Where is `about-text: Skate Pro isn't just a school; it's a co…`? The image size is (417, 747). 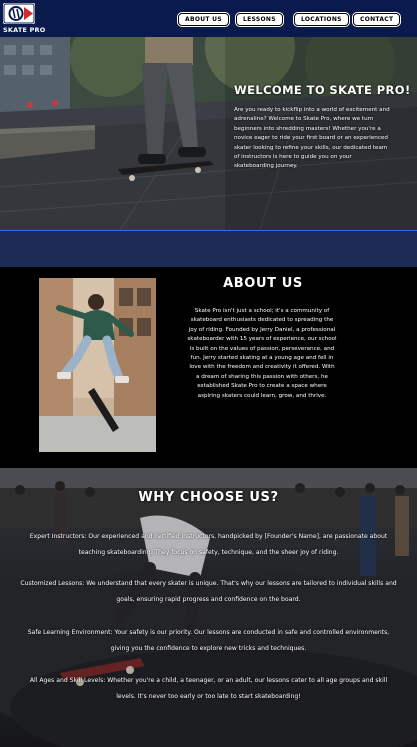 about-text: Skate Pro isn't just a school; it's a co… is located at coordinates (262, 353).